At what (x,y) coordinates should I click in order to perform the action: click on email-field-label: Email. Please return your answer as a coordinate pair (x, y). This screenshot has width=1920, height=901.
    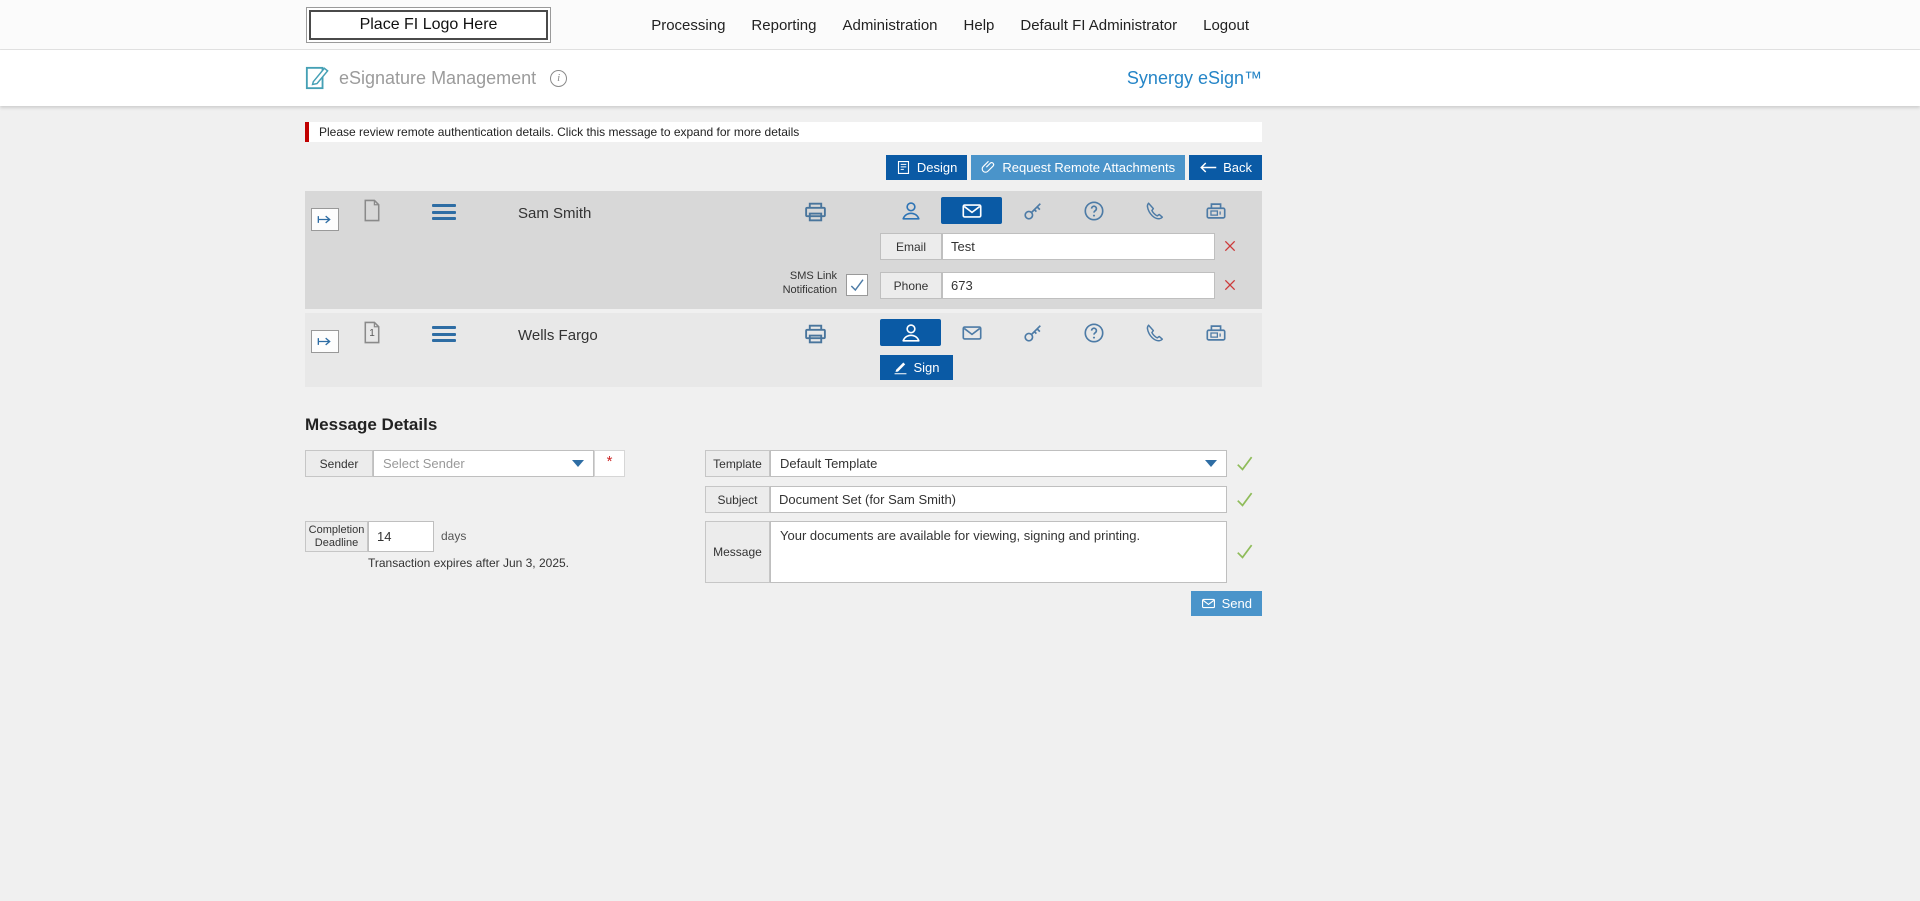
    Looking at the image, I should click on (911, 246).